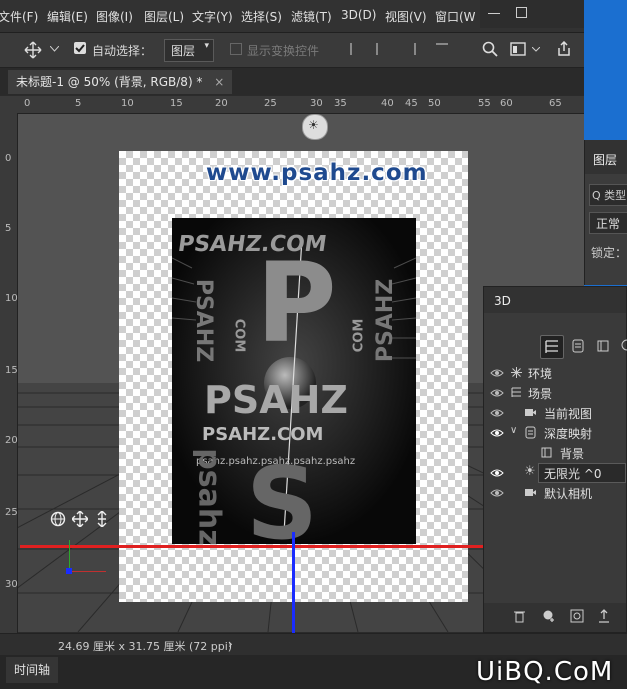 The height and width of the screenshot is (689, 627). Describe the element at coordinates (502, 301) in the screenshot. I see `3d-tab: 3D` at that location.